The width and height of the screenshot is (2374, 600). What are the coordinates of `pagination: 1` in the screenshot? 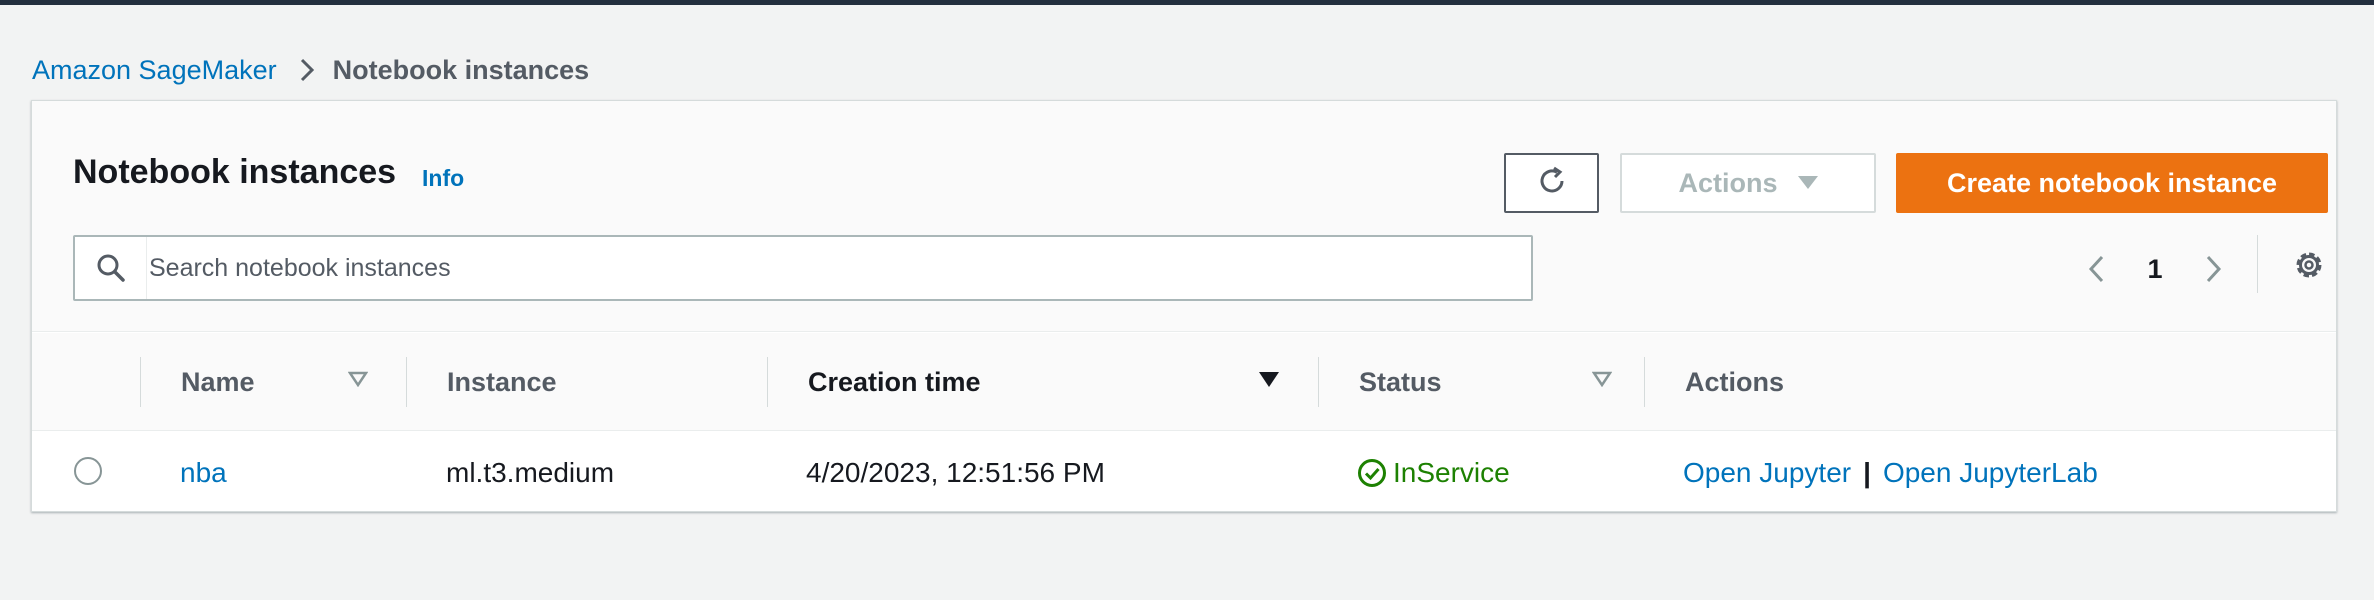 It's located at (2155, 269).